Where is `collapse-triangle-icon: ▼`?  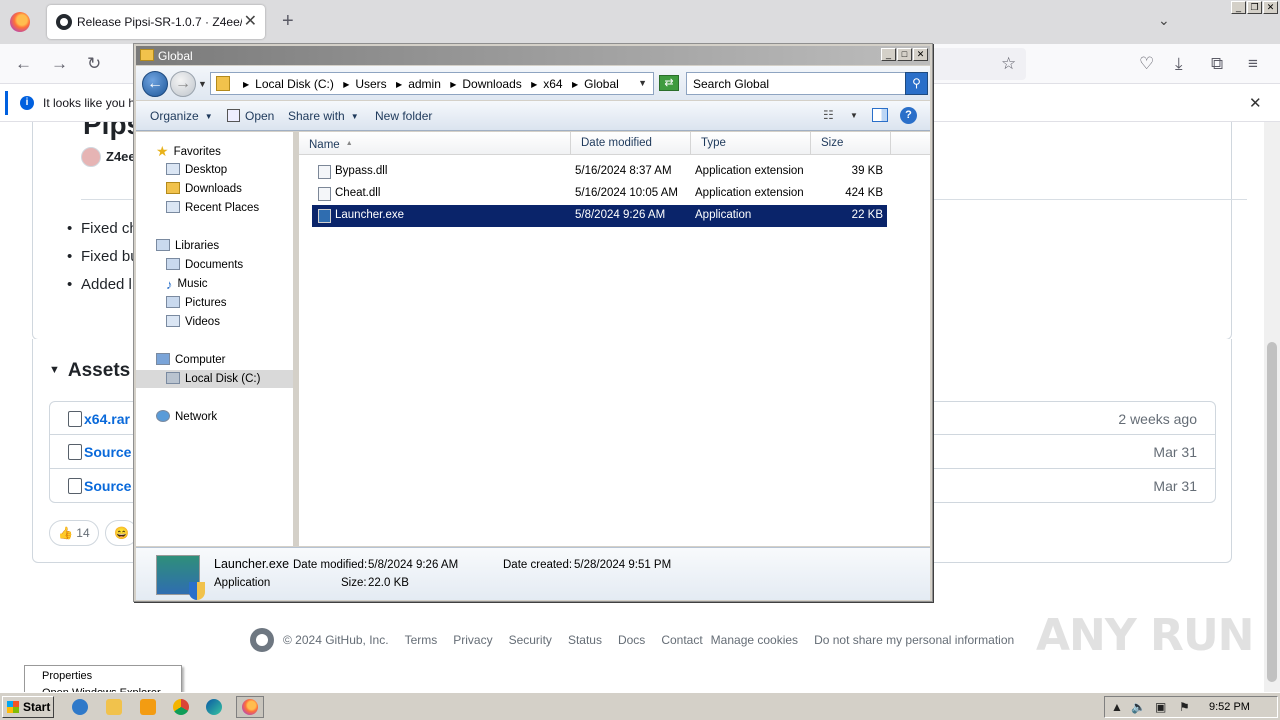
collapse-triangle-icon: ▼ is located at coordinates (54, 370).